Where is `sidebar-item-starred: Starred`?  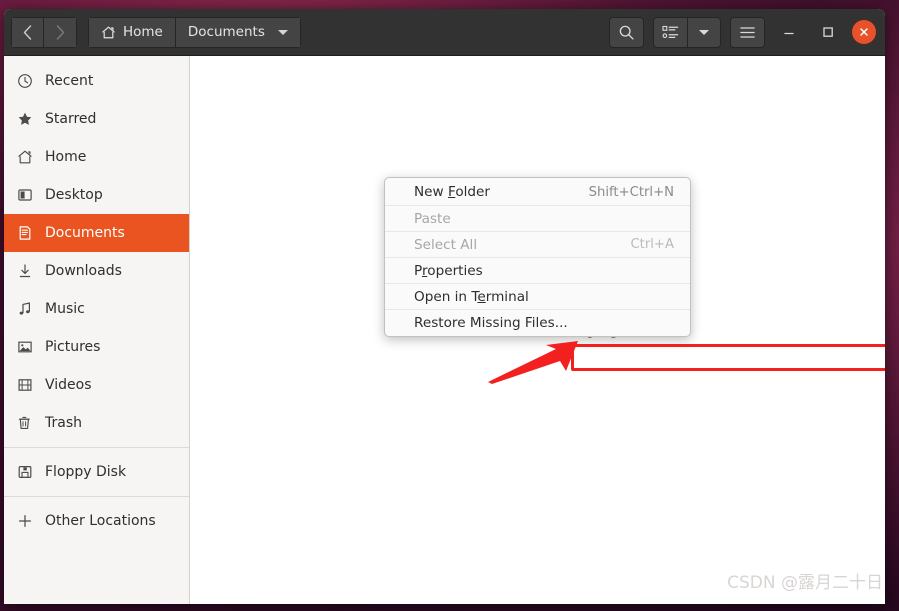 sidebar-item-starred: Starred is located at coordinates (96, 119).